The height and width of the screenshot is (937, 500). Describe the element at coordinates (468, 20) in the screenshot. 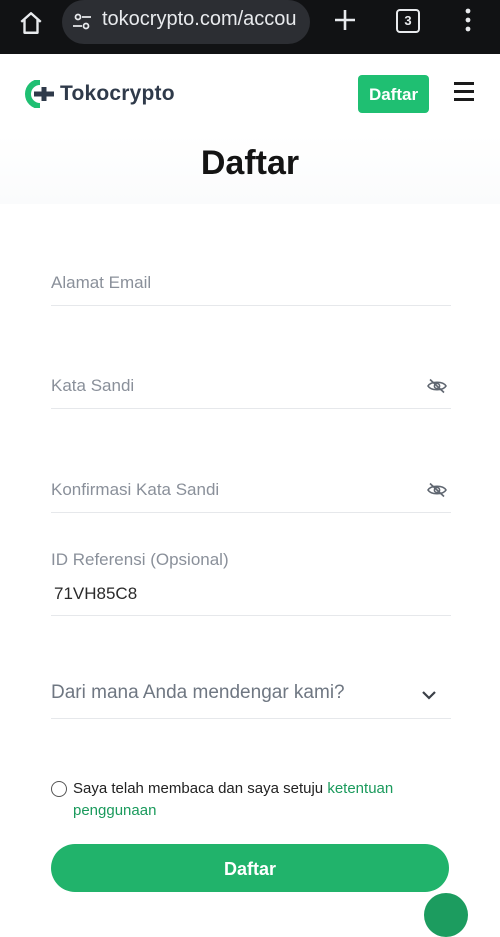

I see `more-vert-icon` at that location.